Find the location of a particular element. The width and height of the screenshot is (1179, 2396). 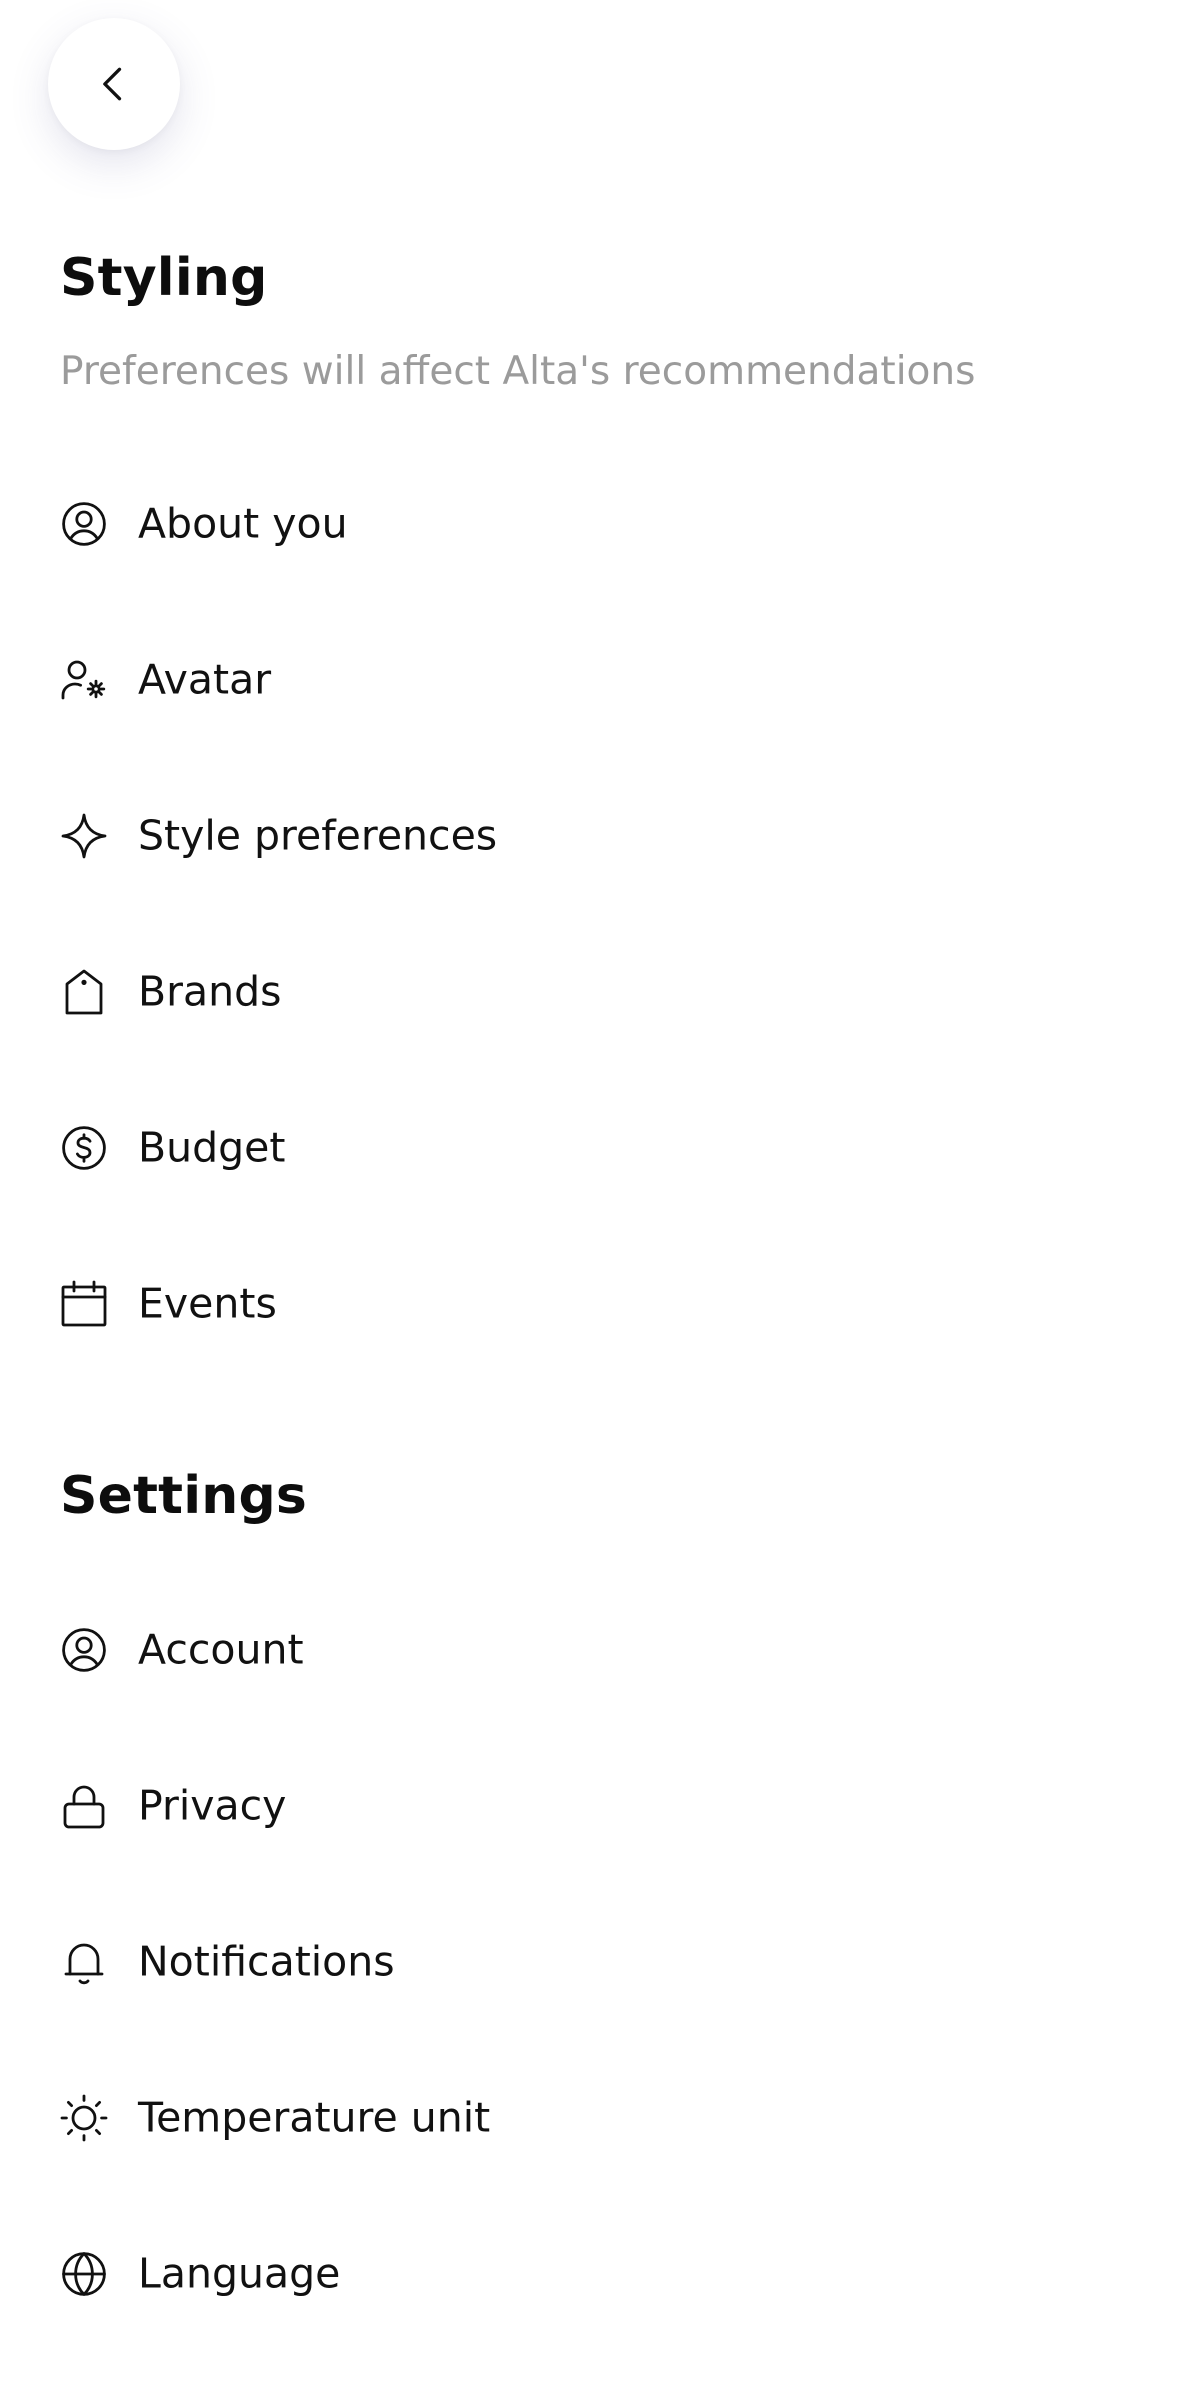

menu-item-label: Language is located at coordinates (239, 2273).